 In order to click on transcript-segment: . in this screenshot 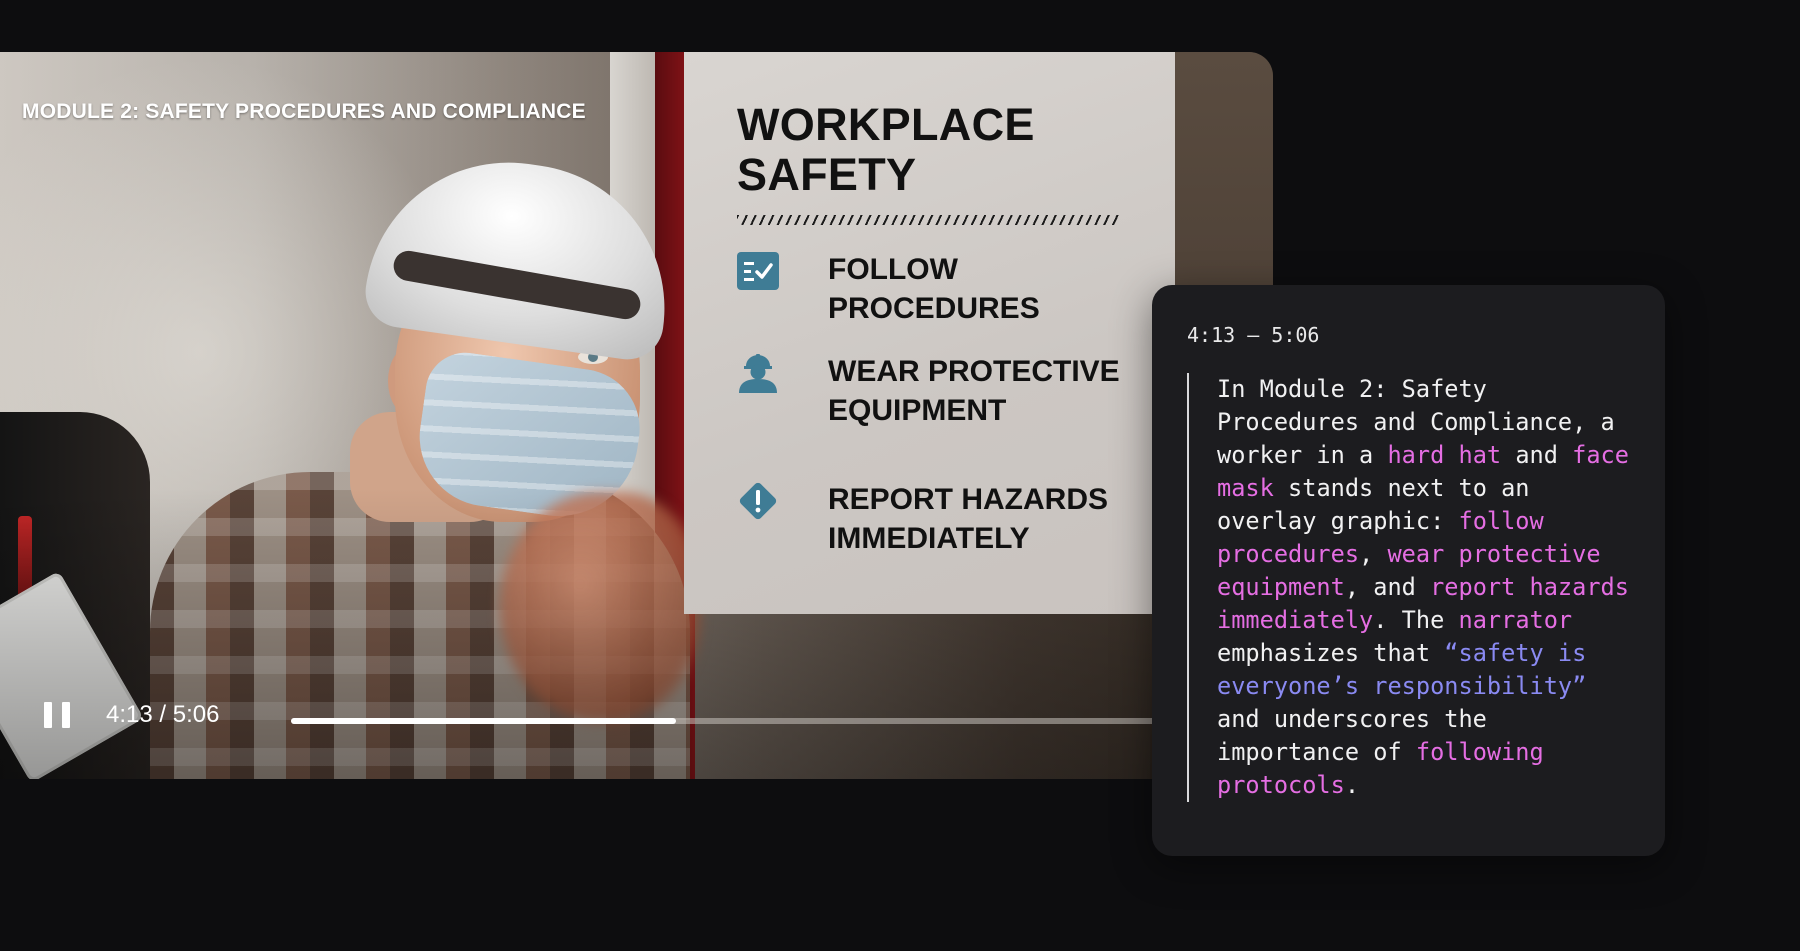, I will do `click(1352, 785)`.